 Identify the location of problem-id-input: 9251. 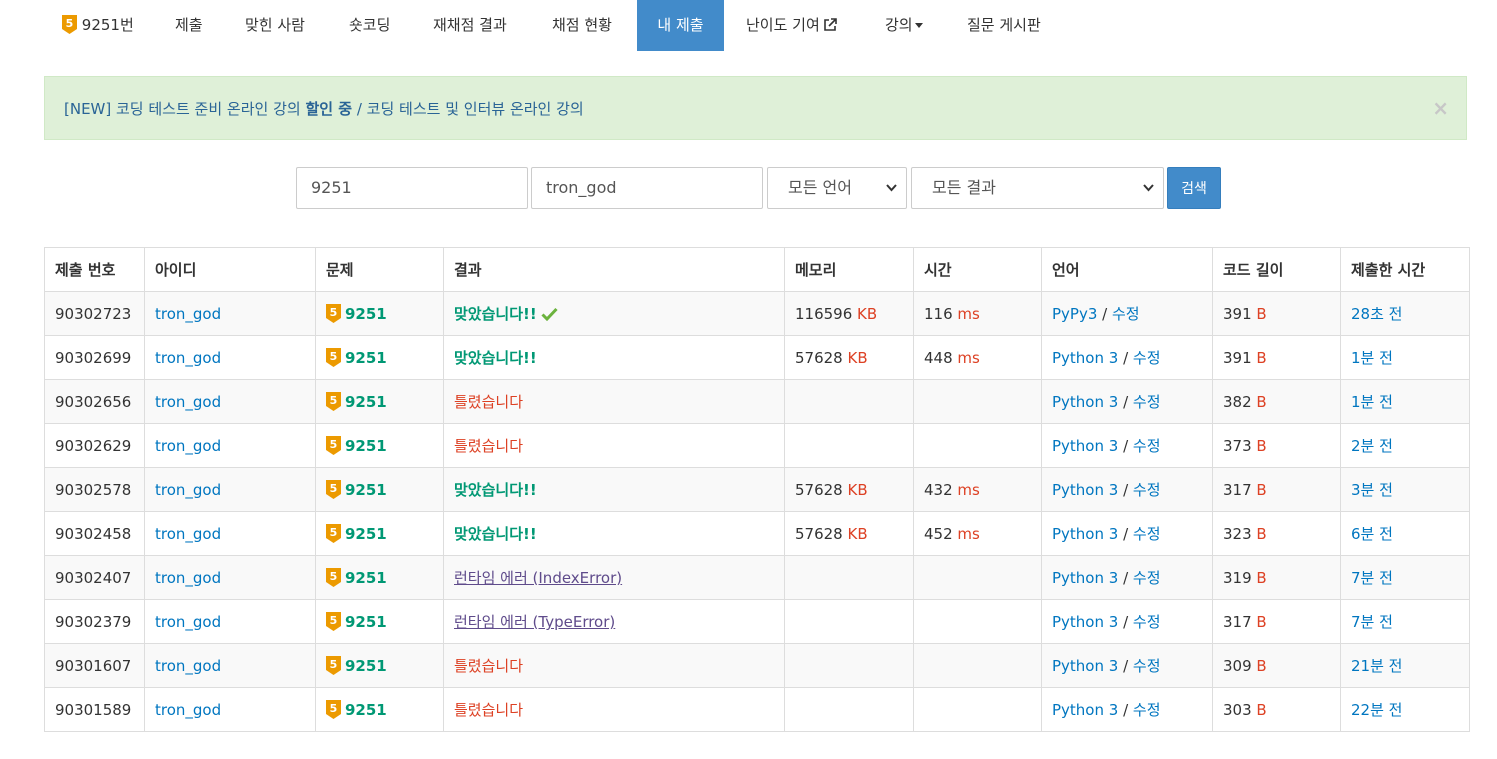
(412, 188).